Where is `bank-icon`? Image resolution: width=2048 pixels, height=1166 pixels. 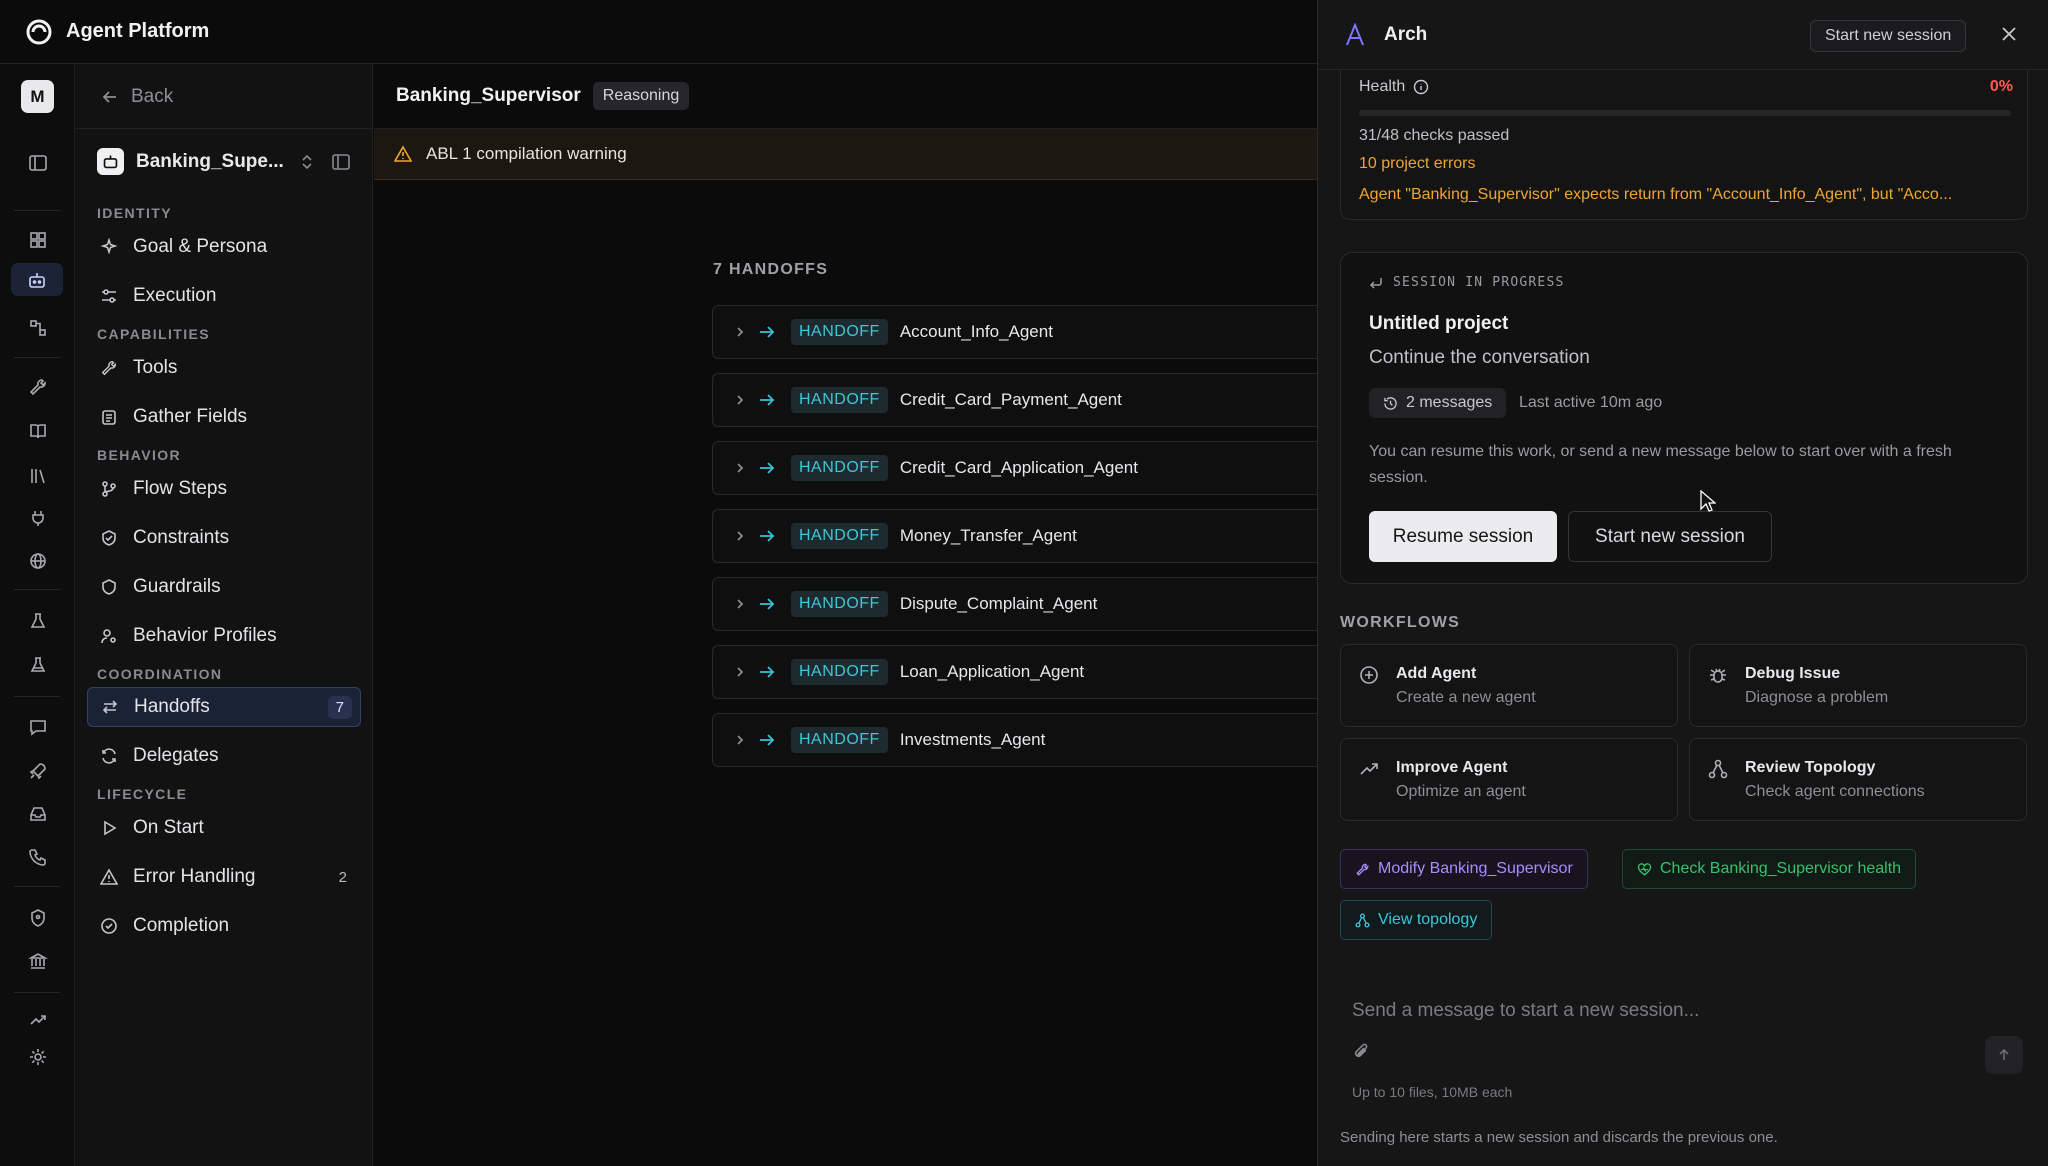 bank-icon is located at coordinates (37, 960).